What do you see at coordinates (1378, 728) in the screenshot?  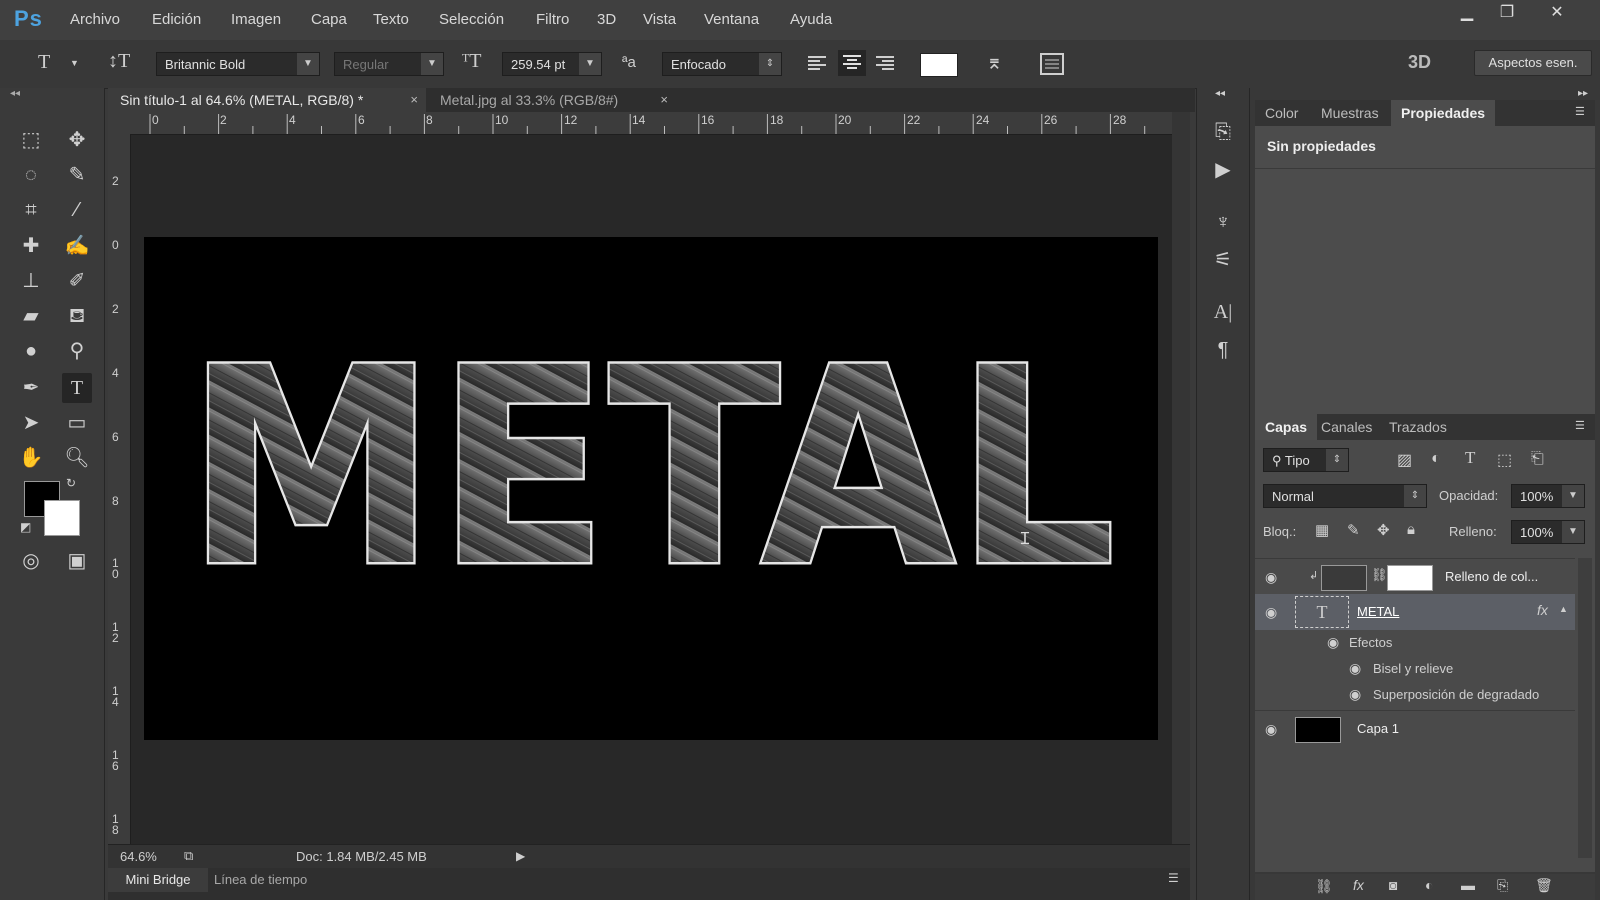 I see `layer-name: Capa 1` at bounding box center [1378, 728].